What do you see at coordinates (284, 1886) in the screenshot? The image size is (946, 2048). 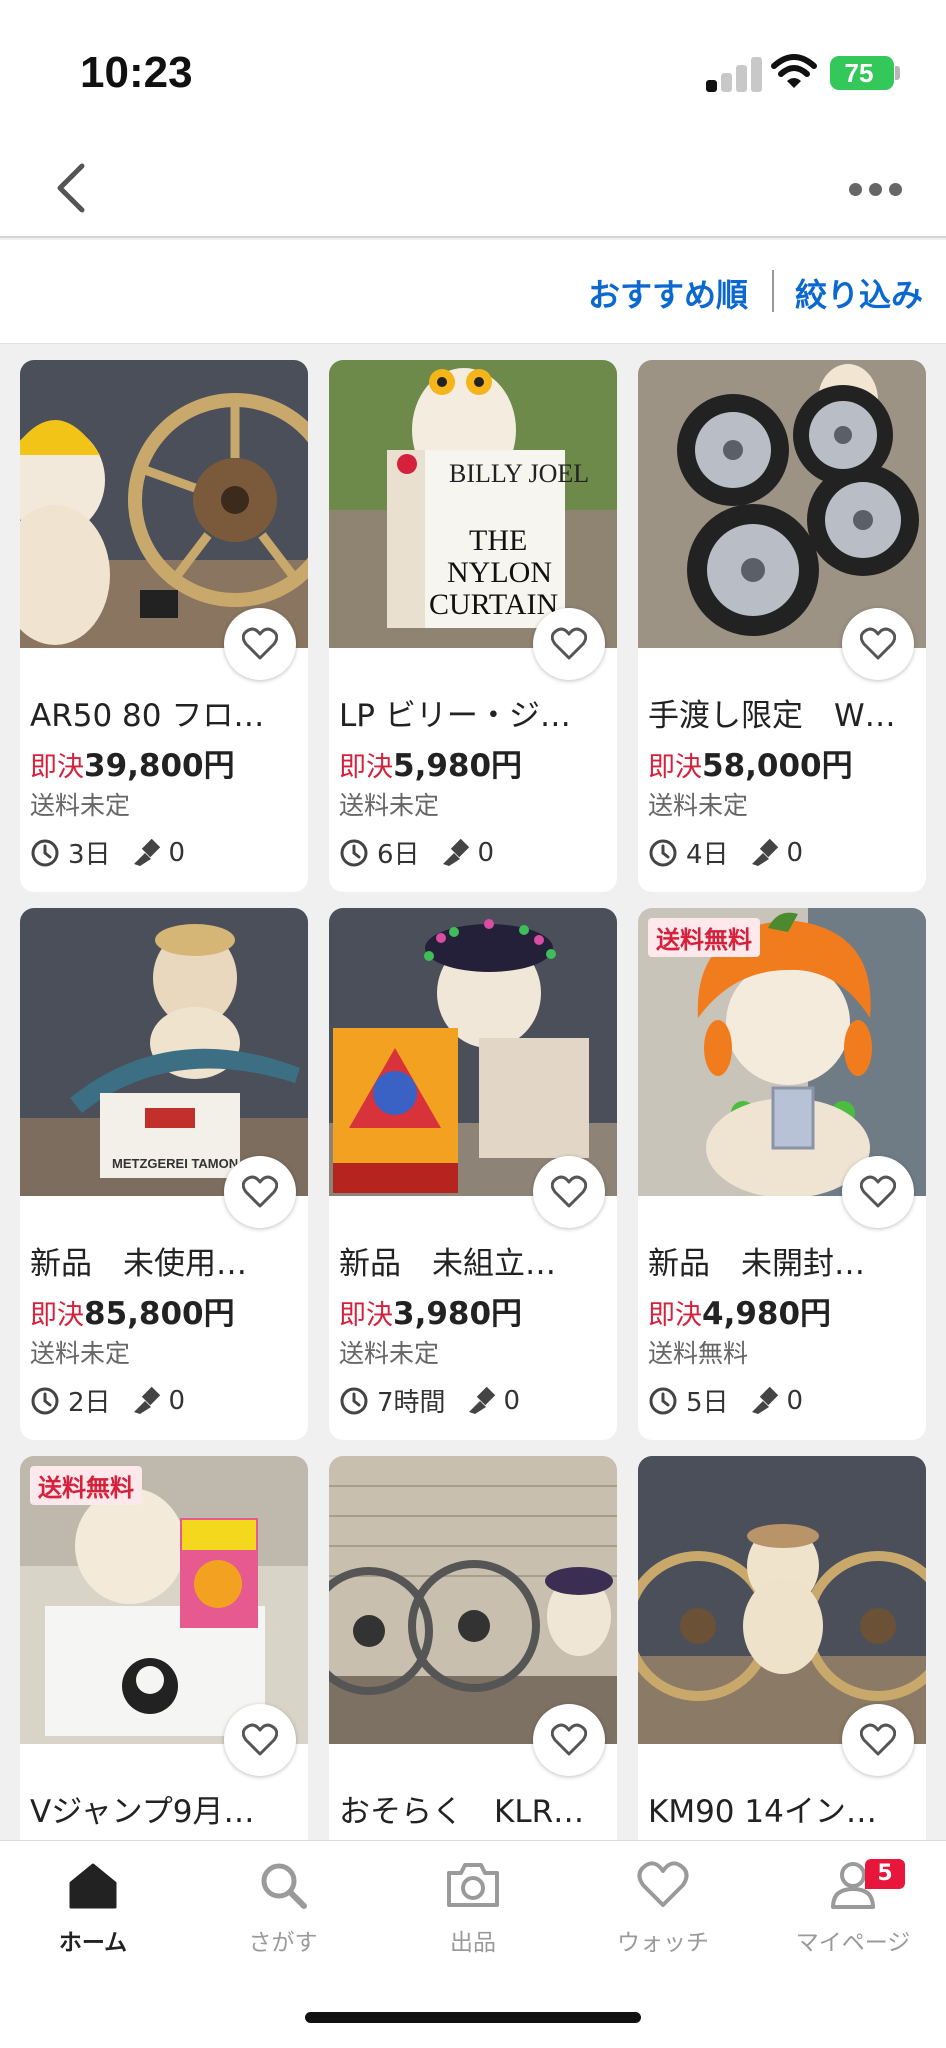 I see `search-icon` at bounding box center [284, 1886].